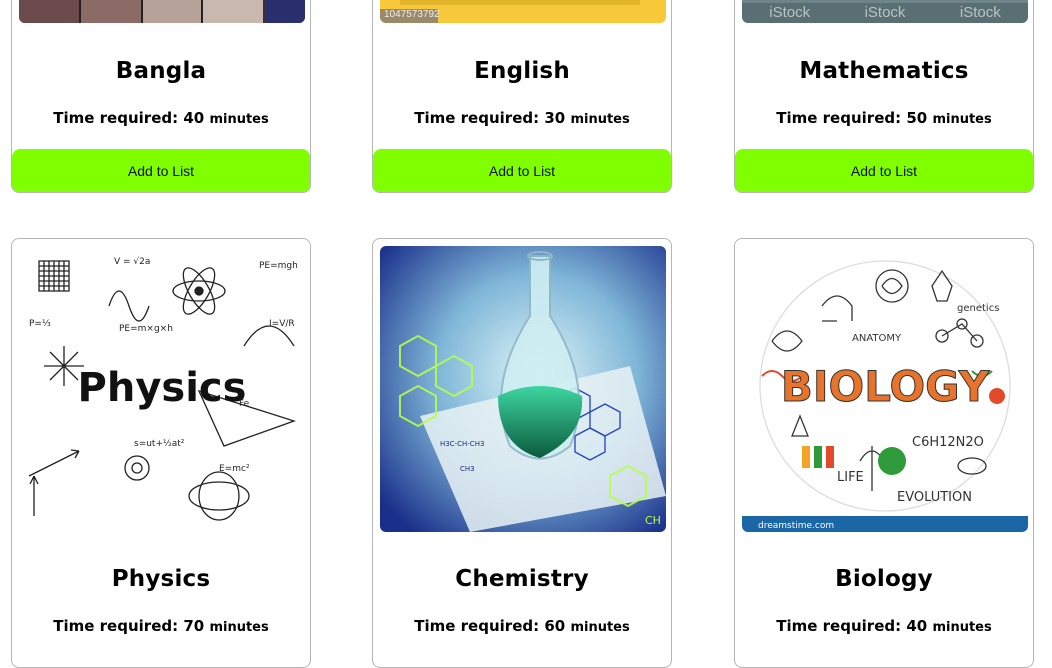  What do you see at coordinates (884, 71) in the screenshot?
I see `card-title: Mathematics` at bounding box center [884, 71].